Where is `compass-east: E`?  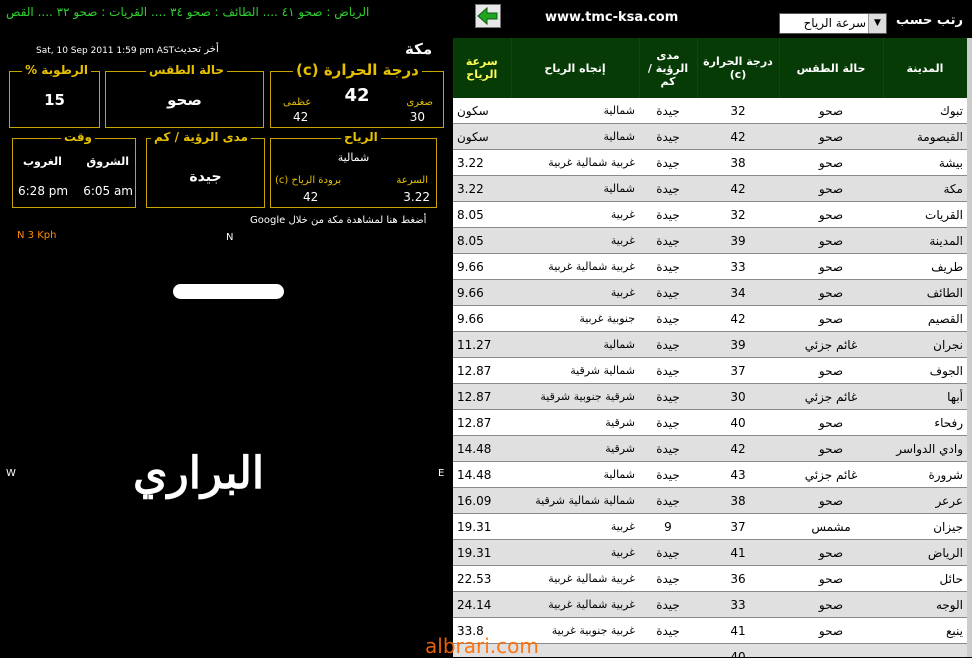
compass-east: E is located at coordinates (441, 473).